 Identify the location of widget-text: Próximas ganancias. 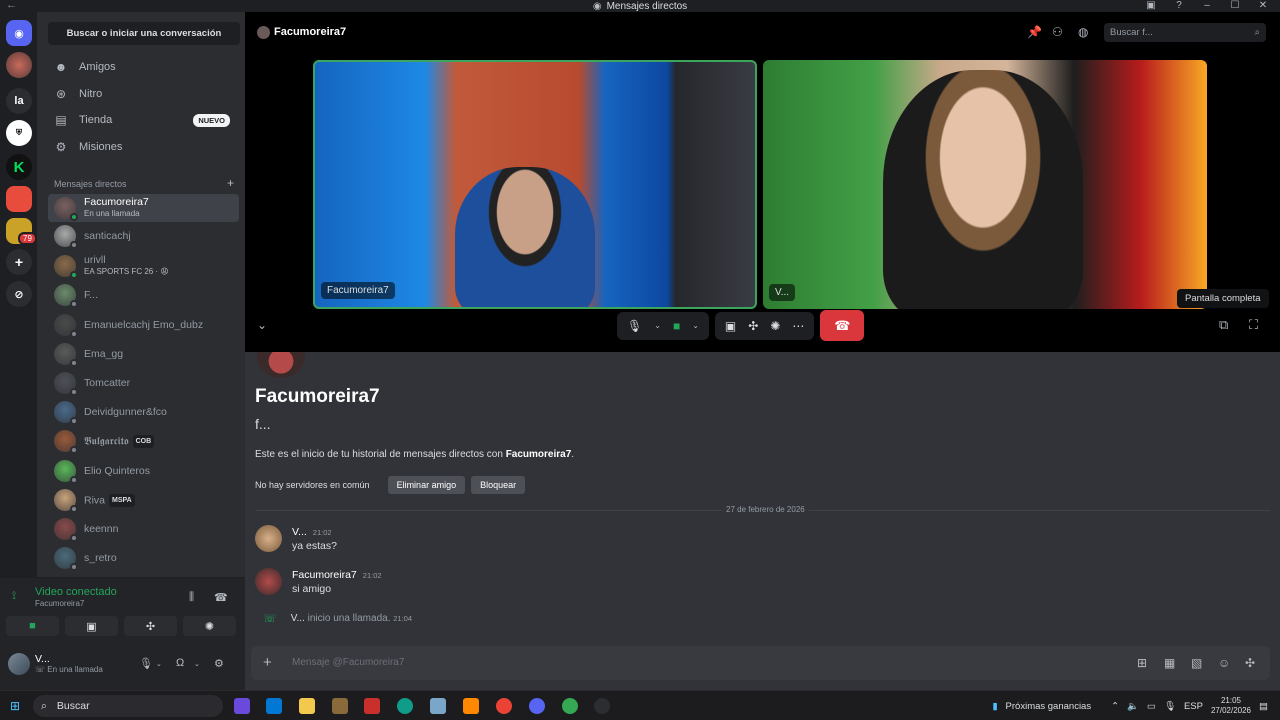
(1049, 706).